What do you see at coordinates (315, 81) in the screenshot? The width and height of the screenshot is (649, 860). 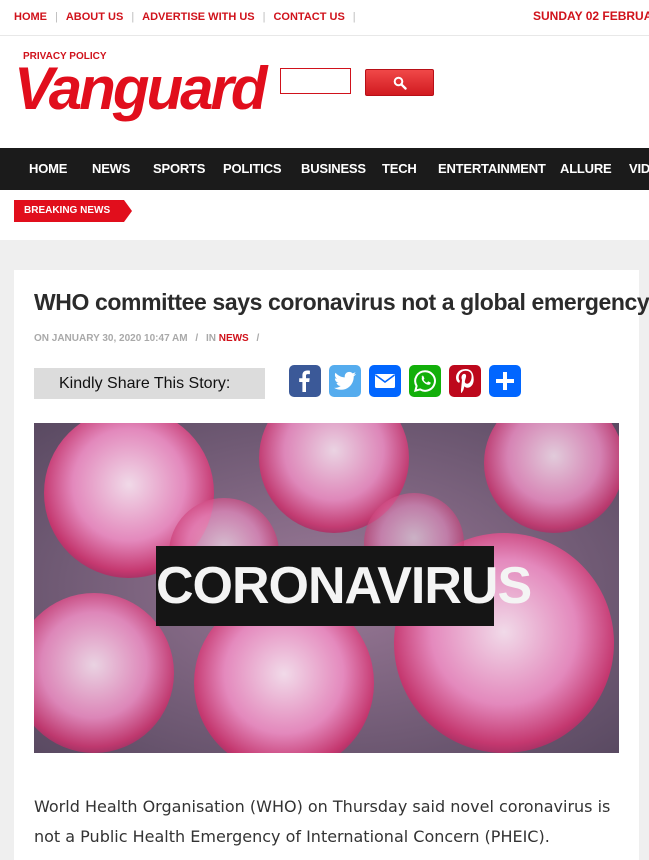 I see `search-input` at bounding box center [315, 81].